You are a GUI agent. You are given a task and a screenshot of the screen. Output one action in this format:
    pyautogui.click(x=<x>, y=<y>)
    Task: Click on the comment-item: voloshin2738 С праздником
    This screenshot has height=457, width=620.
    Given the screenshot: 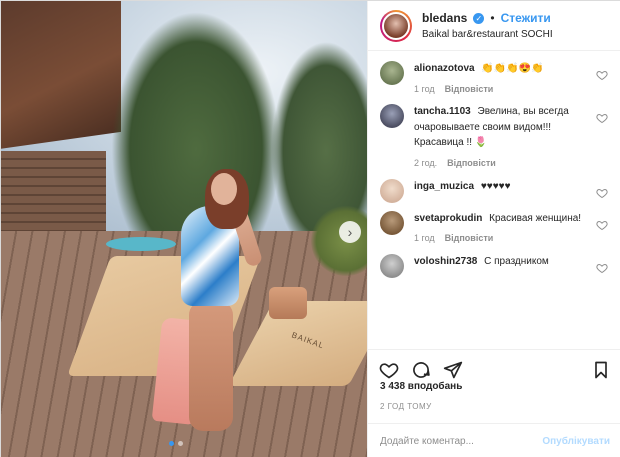 What is the action you would take?
    pyautogui.click(x=495, y=266)
    